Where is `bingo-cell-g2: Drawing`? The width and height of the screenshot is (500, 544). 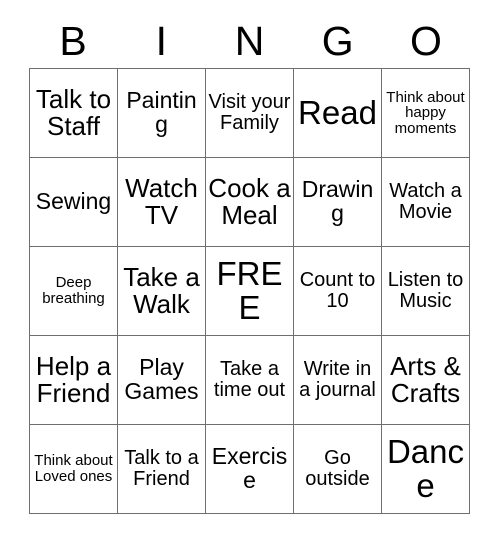 bingo-cell-g2: Drawing is located at coordinates (338, 202).